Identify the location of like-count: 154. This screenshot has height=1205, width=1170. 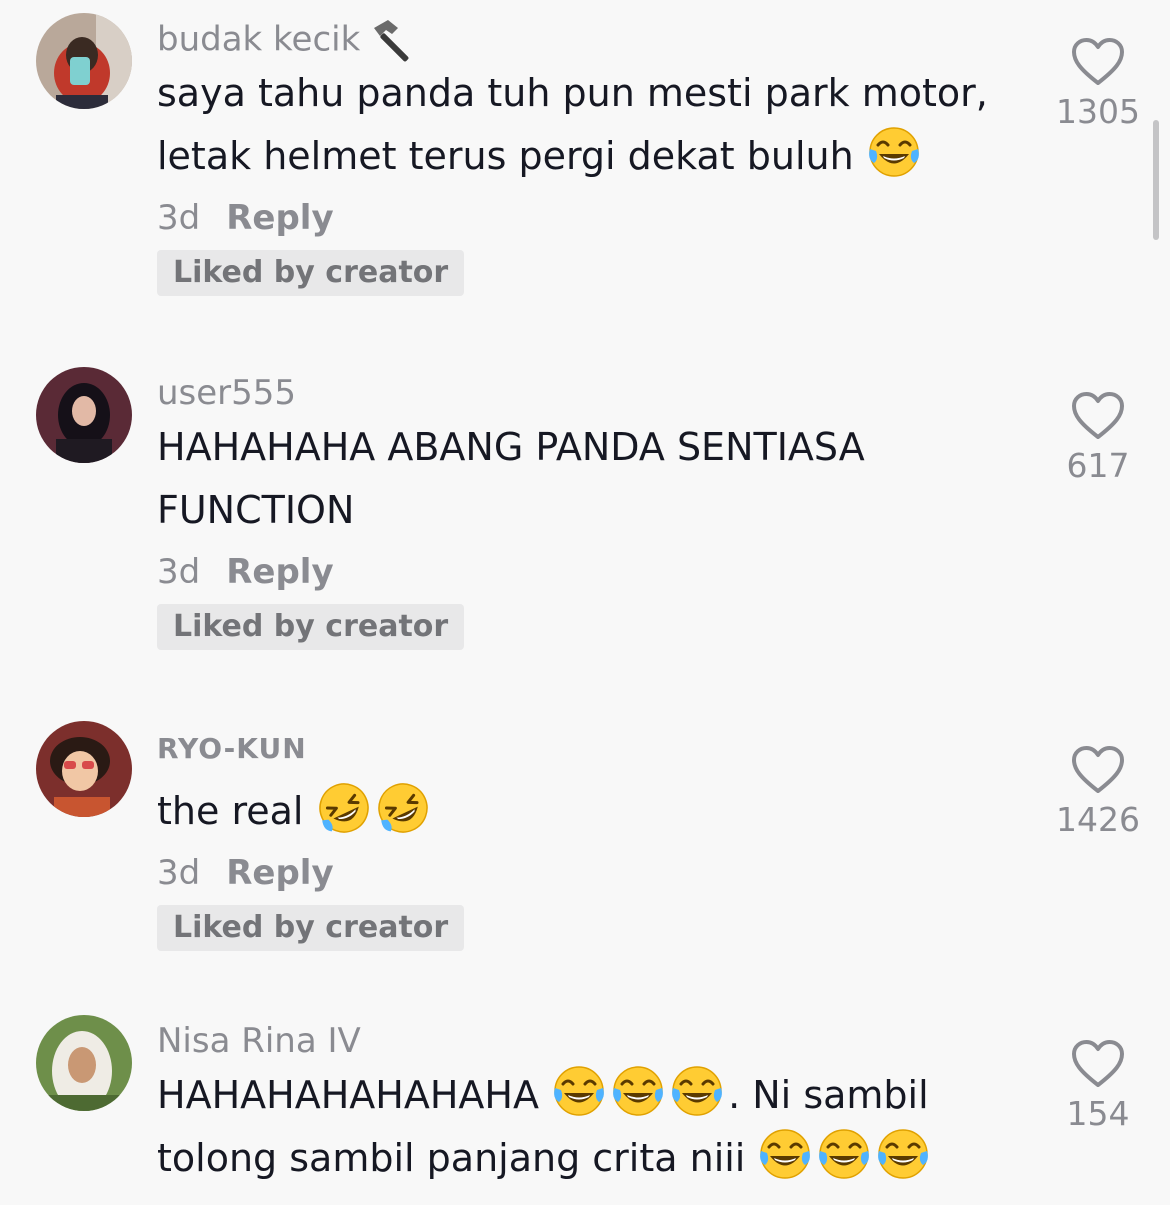
(1098, 1113).